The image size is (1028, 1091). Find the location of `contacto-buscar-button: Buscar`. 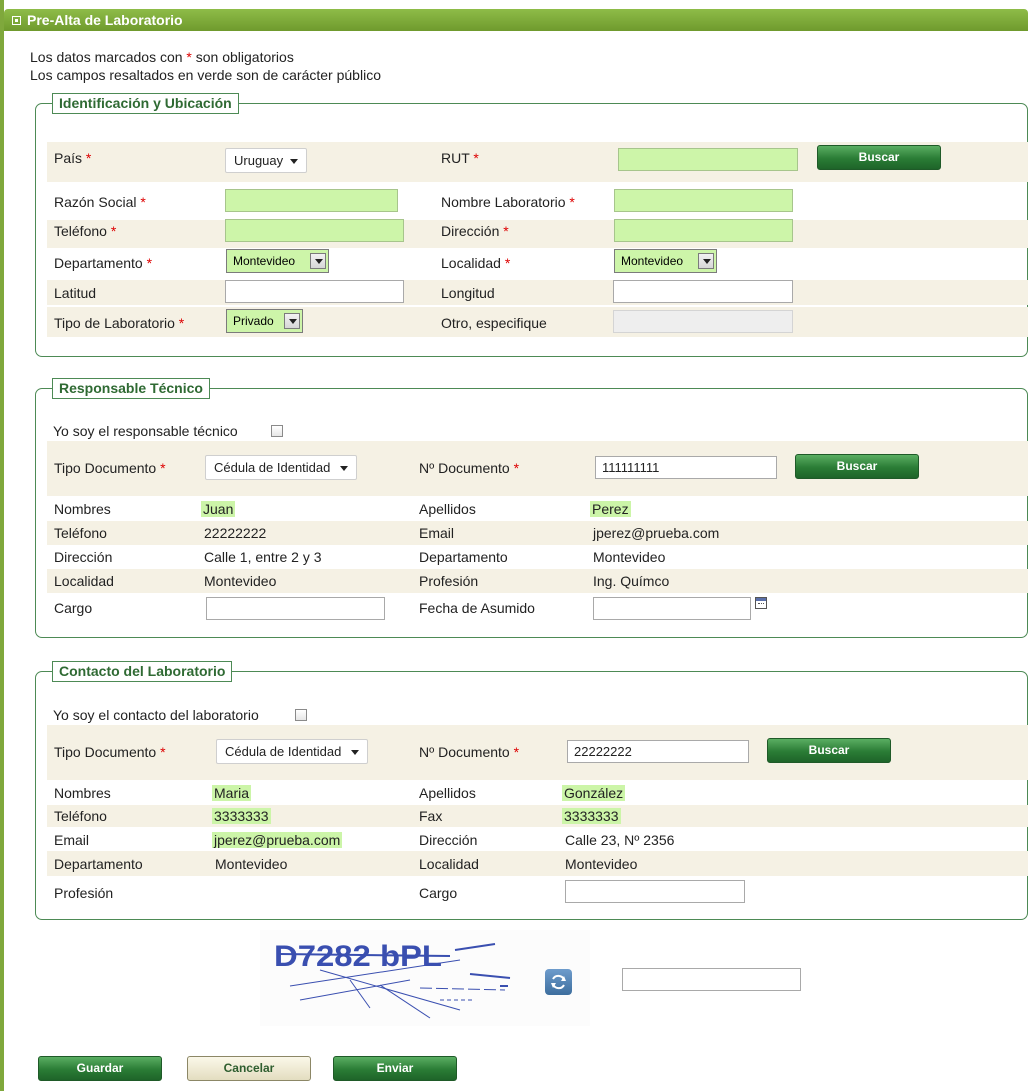

contacto-buscar-button: Buscar is located at coordinates (829, 750).